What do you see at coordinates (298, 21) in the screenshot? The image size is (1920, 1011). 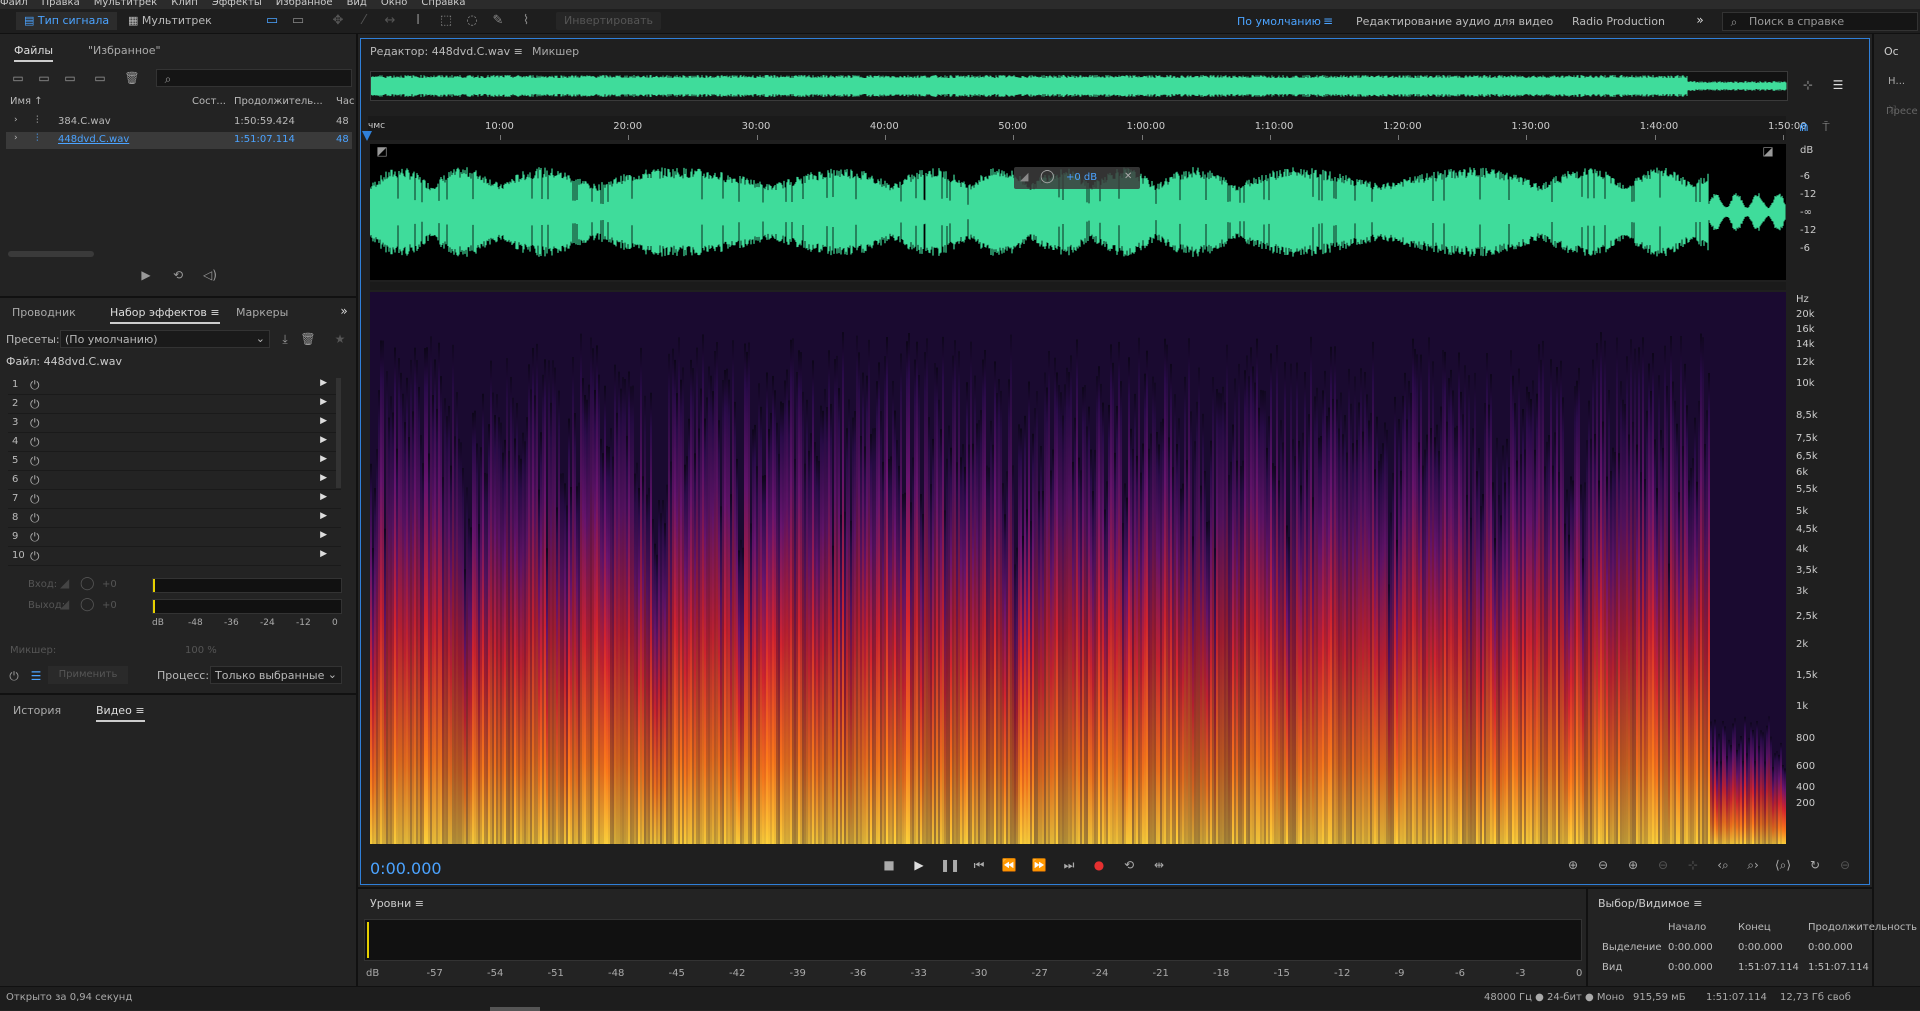 I see `spectral-display-icon: ▭` at bounding box center [298, 21].